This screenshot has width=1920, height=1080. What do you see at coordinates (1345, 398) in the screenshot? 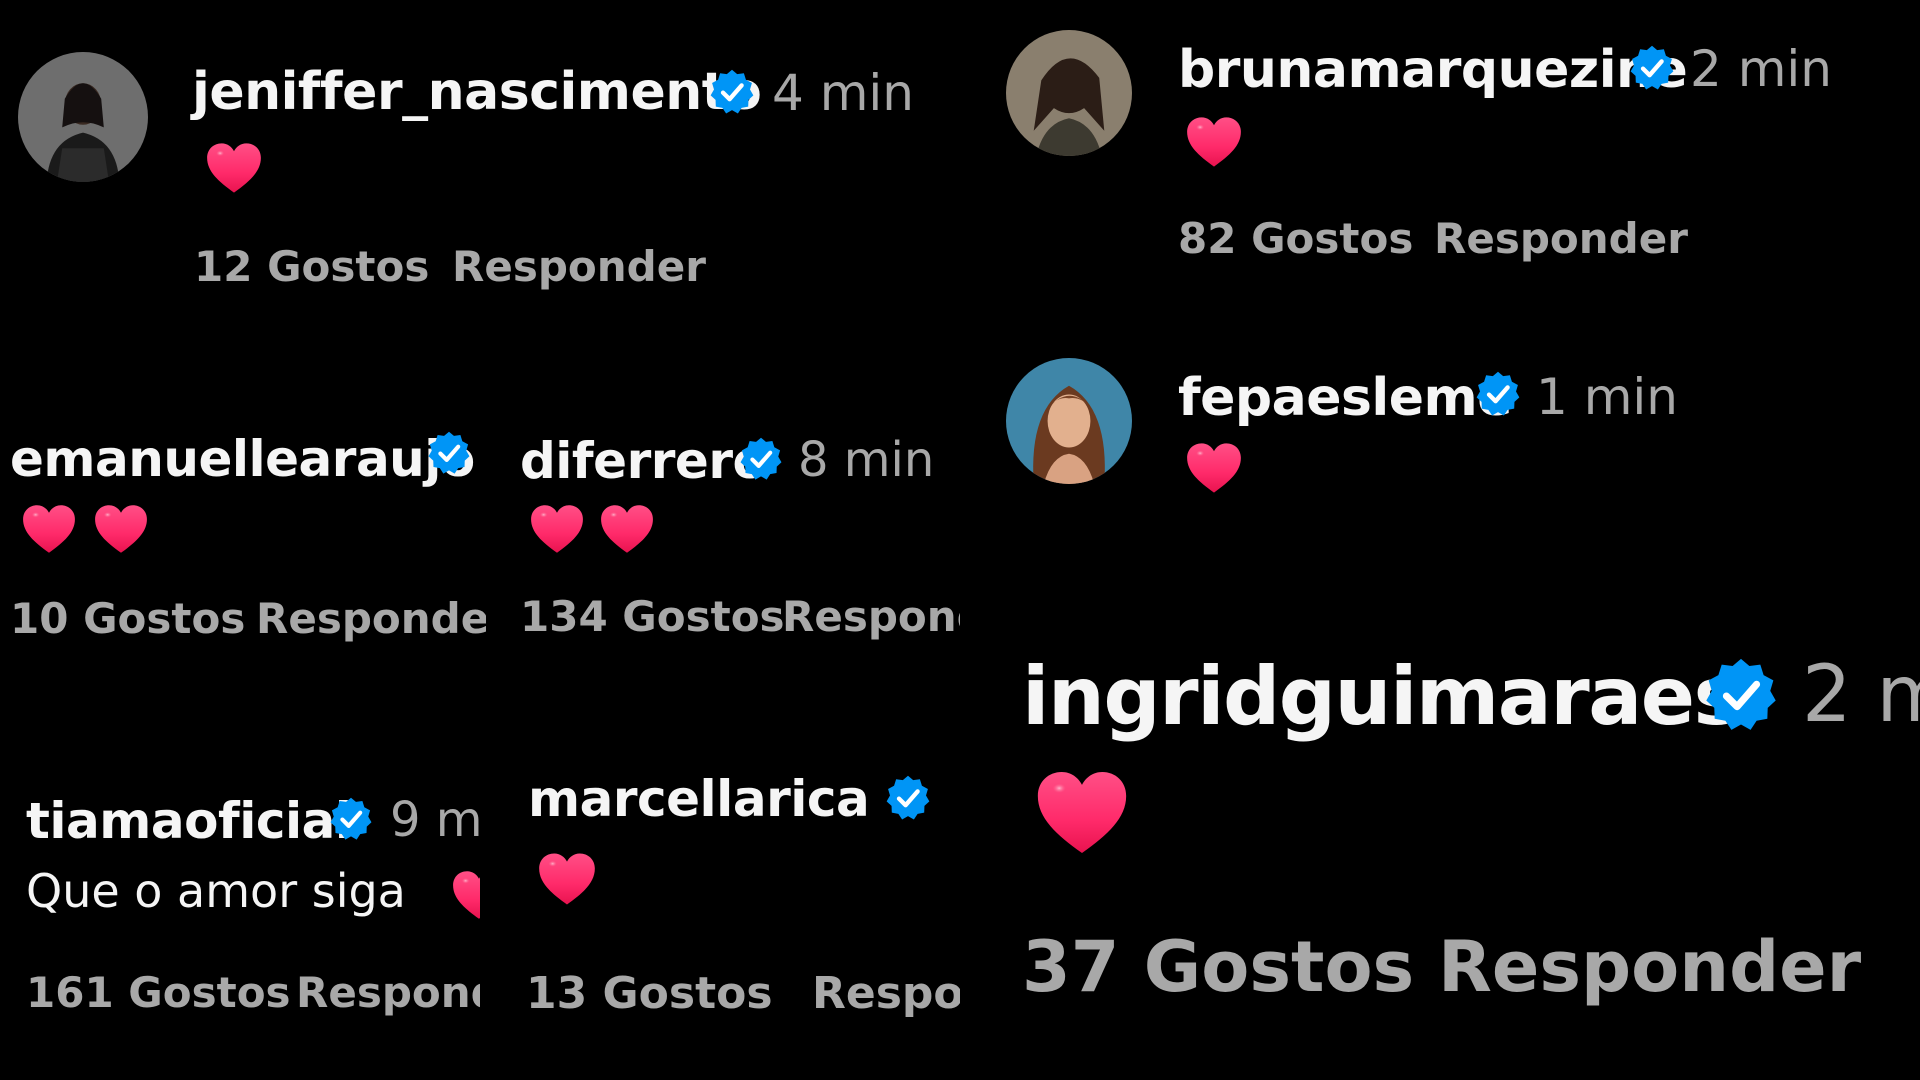
I see `username: fepaesleme` at bounding box center [1345, 398].